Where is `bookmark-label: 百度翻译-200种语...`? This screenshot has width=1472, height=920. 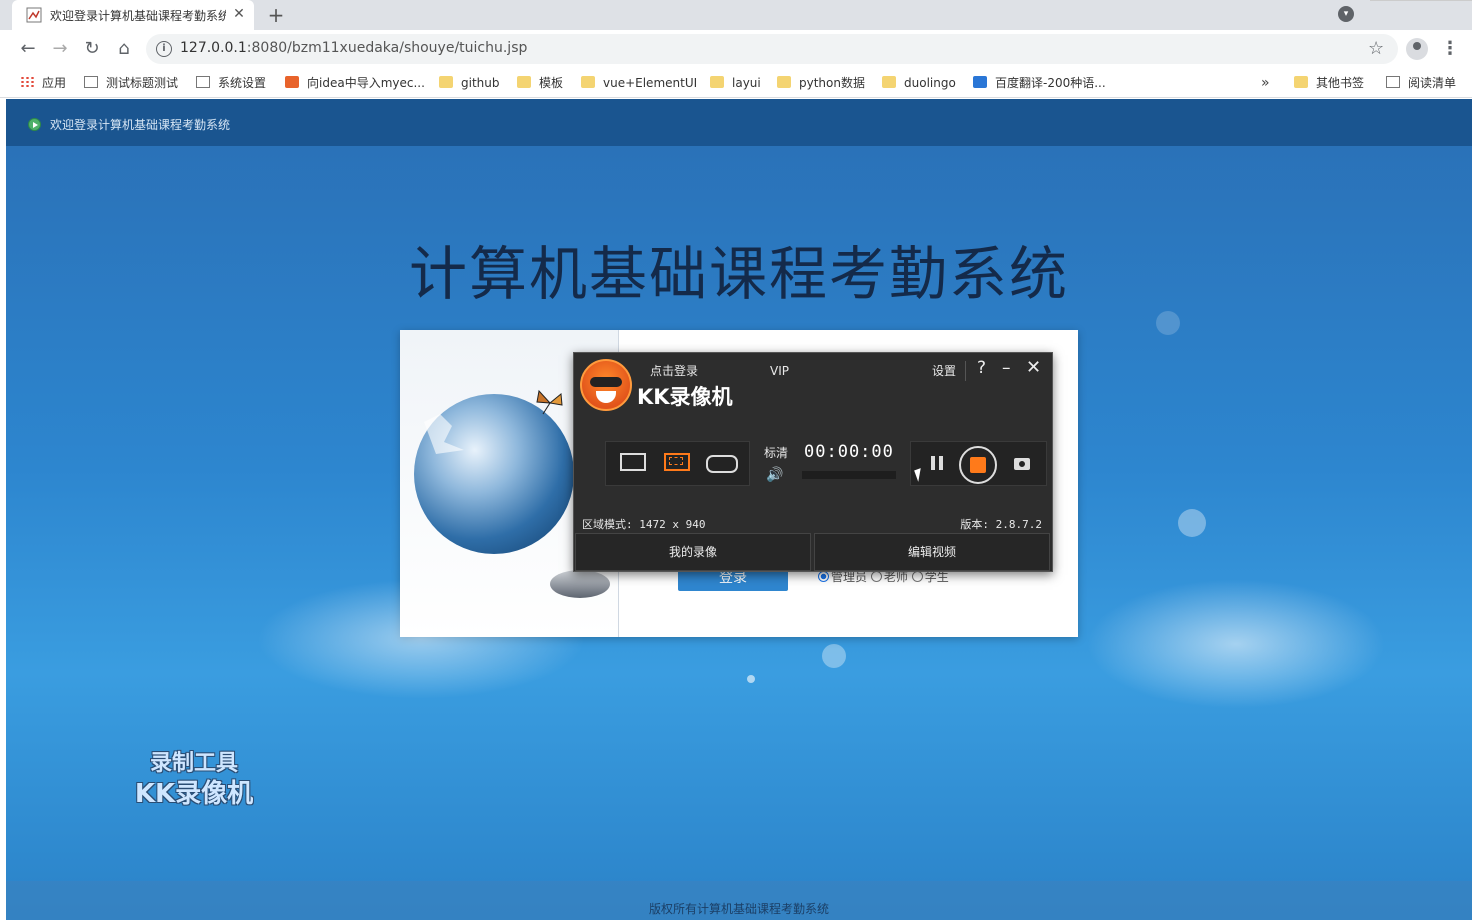
bookmark-label: 百度翻译-200种语... is located at coordinates (1050, 83).